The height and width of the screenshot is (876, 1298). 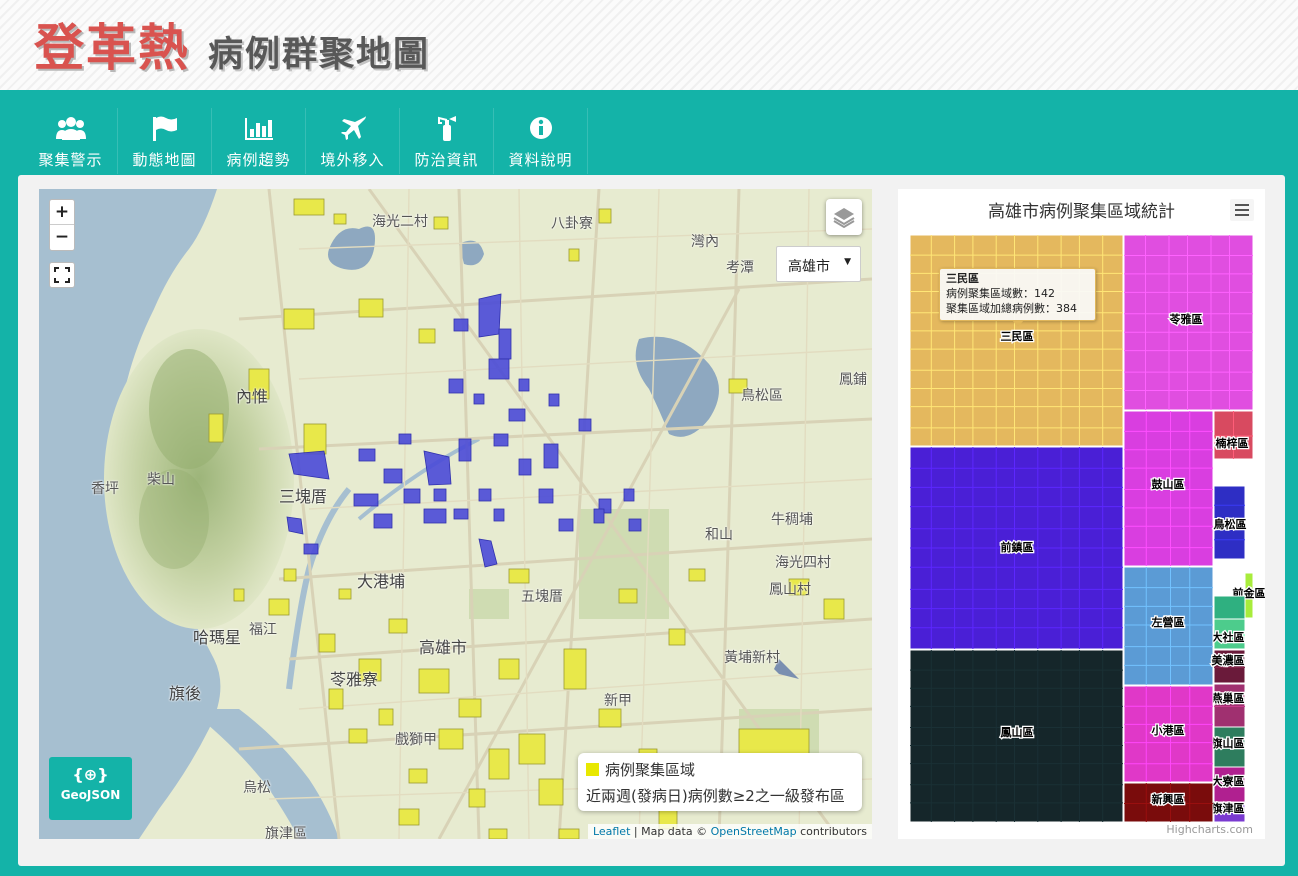 I want to click on treemap-label: 楠梓區, so click(x=1232, y=443).